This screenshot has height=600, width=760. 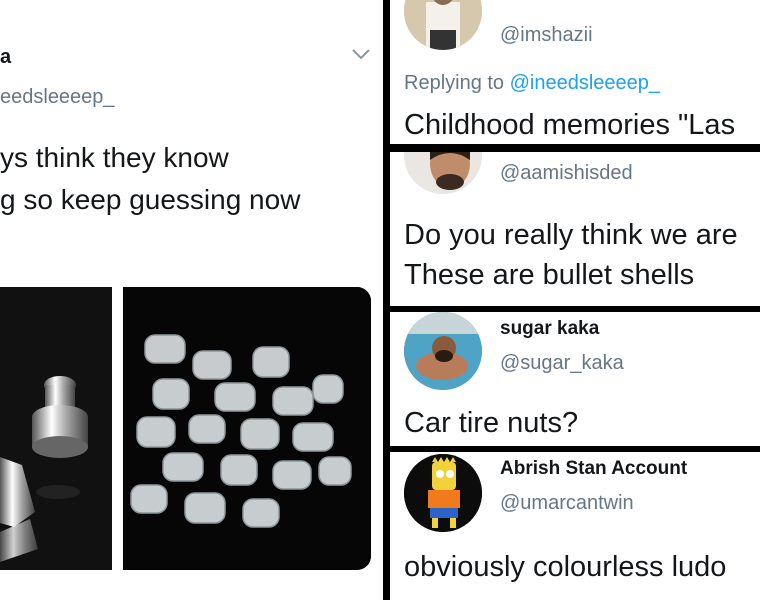 I want to click on replying-to-link: @ineedsleeeep_, so click(x=585, y=83).